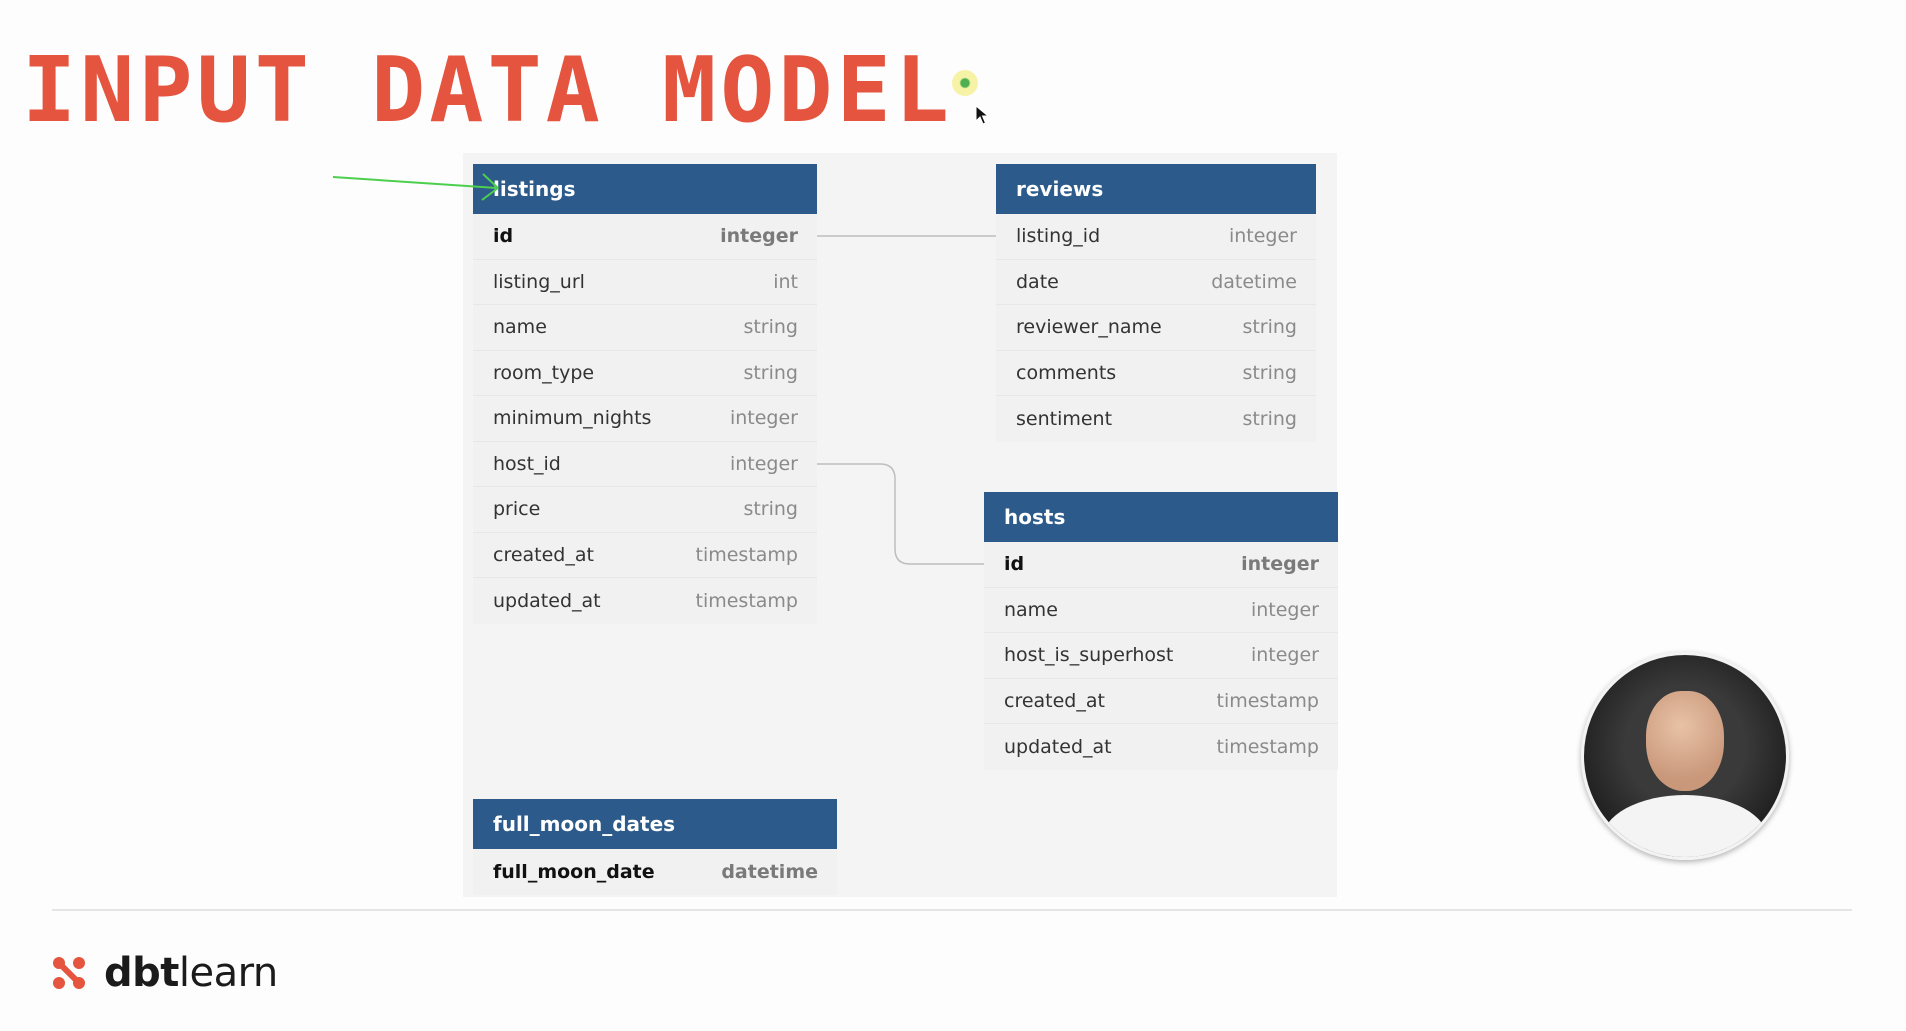 The image size is (1906, 1031). I want to click on field-name: listing_url, so click(539, 281).